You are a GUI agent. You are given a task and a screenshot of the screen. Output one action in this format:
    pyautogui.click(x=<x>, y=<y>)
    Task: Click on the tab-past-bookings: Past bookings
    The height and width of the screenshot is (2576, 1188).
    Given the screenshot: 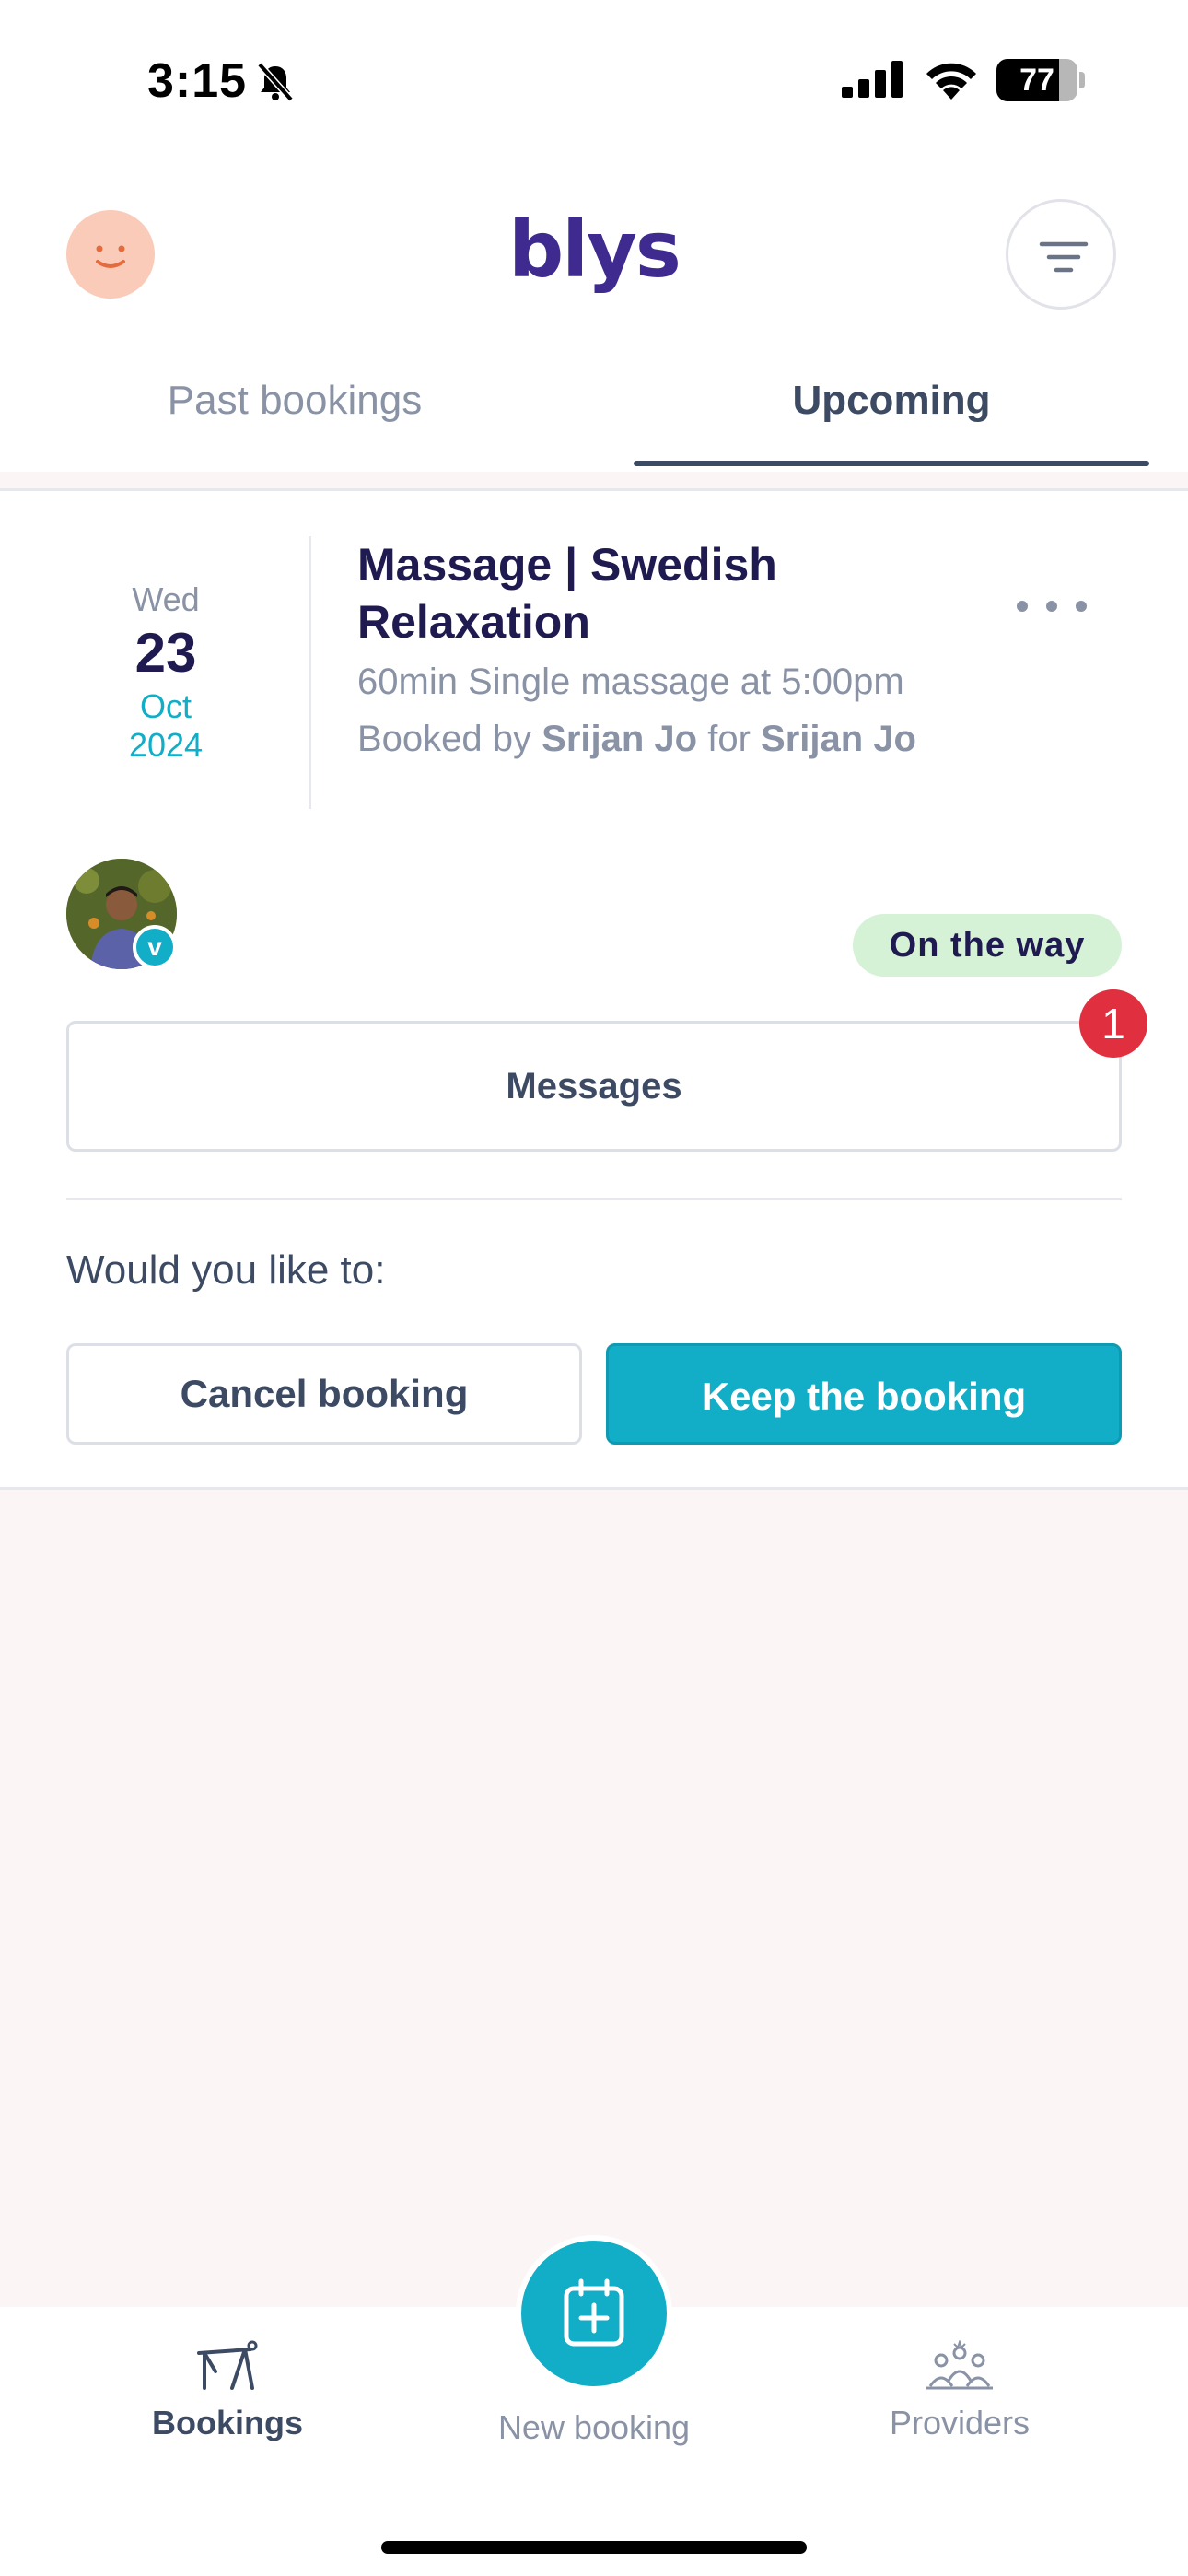 What is the action you would take?
    pyautogui.click(x=295, y=401)
    